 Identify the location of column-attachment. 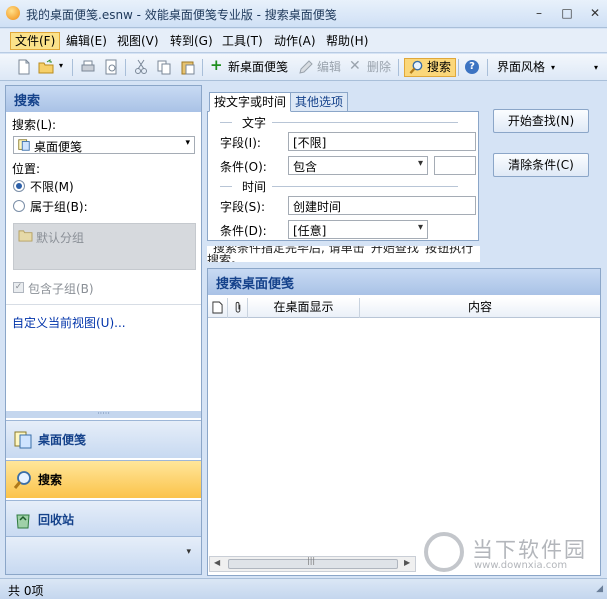
(238, 308).